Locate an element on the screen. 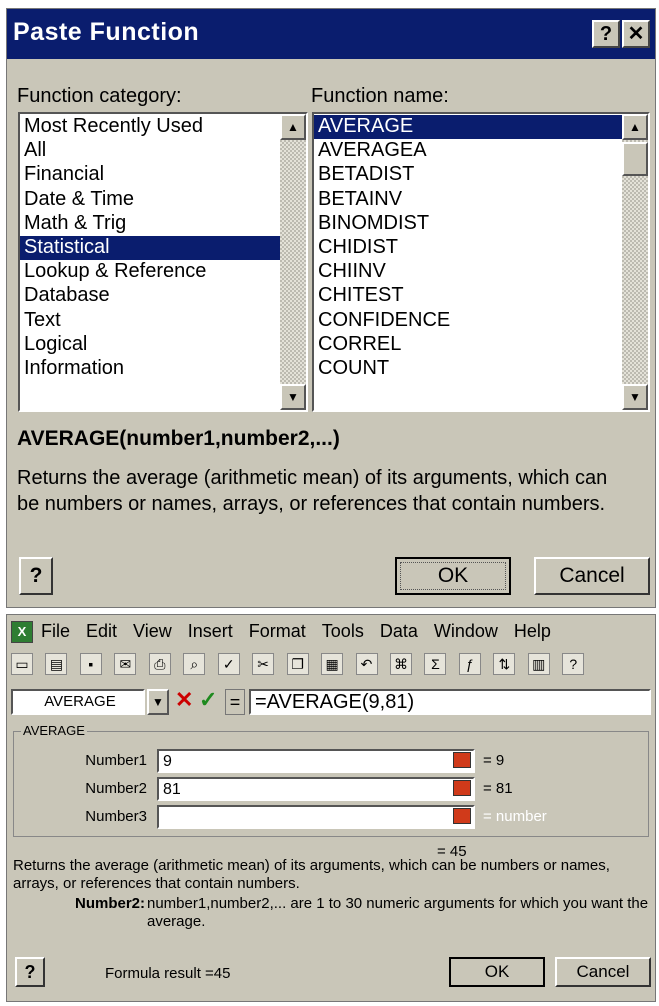 The height and width of the screenshot is (1006, 659). argument-result: = 9 is located at coordinates (494, 760).